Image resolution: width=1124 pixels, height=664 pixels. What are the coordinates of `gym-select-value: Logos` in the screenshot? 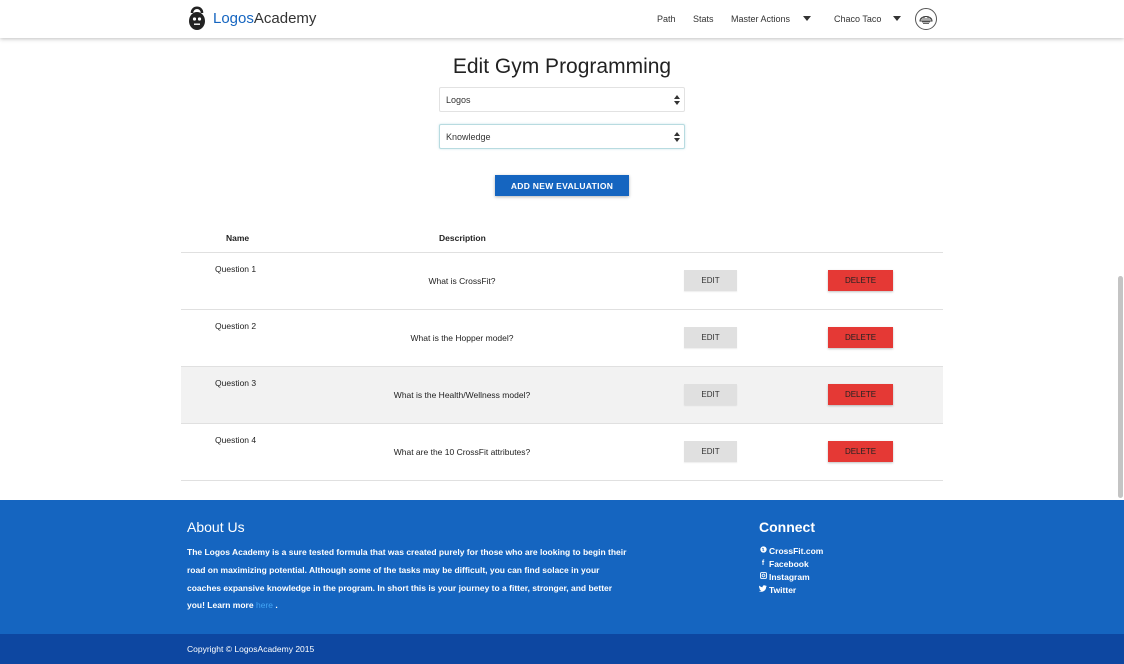 It's located at (458, 99).